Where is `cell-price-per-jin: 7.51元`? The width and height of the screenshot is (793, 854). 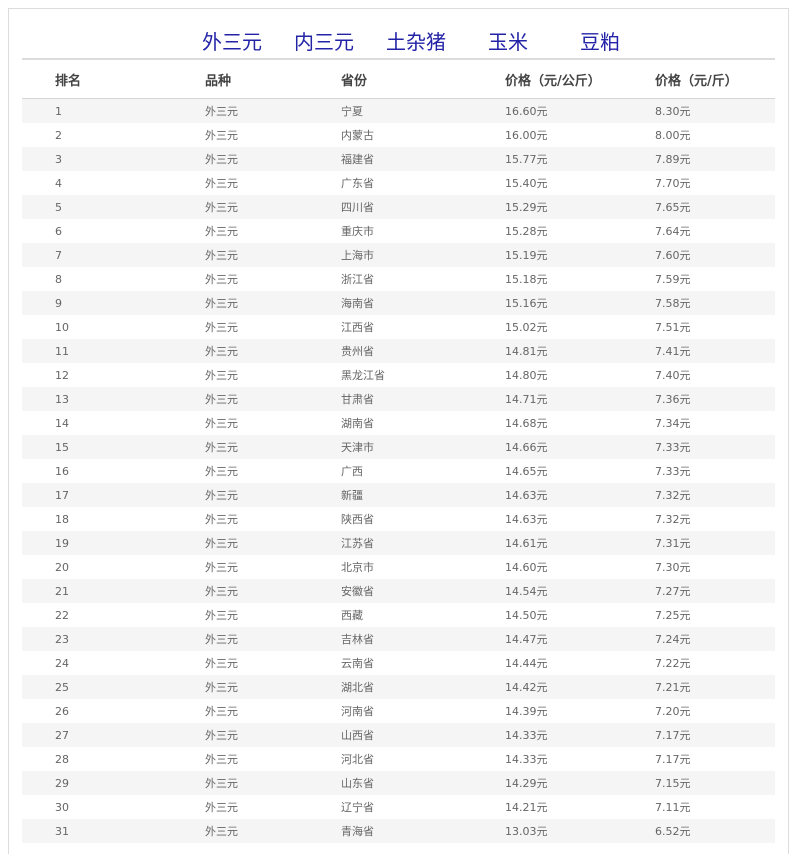 cell-price-per-jin: 7.51元 is located at coordinates (715, 327).